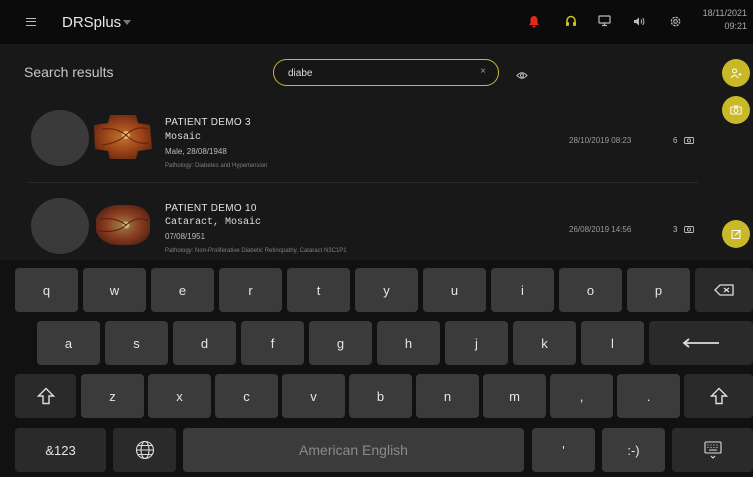 The width and height of the screenshot is (753, 477). Describe the element at coordinates (675, 140) in the screenshot. I see `image-count-value: 6` at that location.